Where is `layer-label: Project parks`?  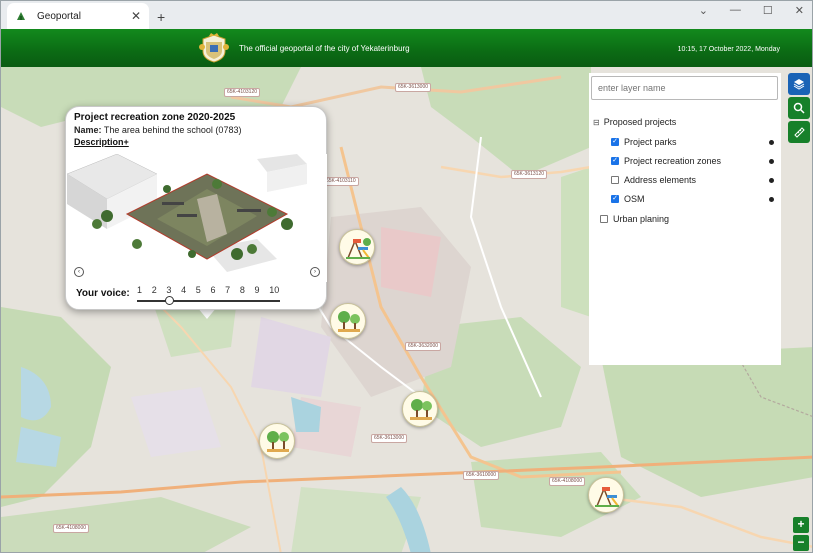
layer-label: Project parks is located at coordinates (650, 142).